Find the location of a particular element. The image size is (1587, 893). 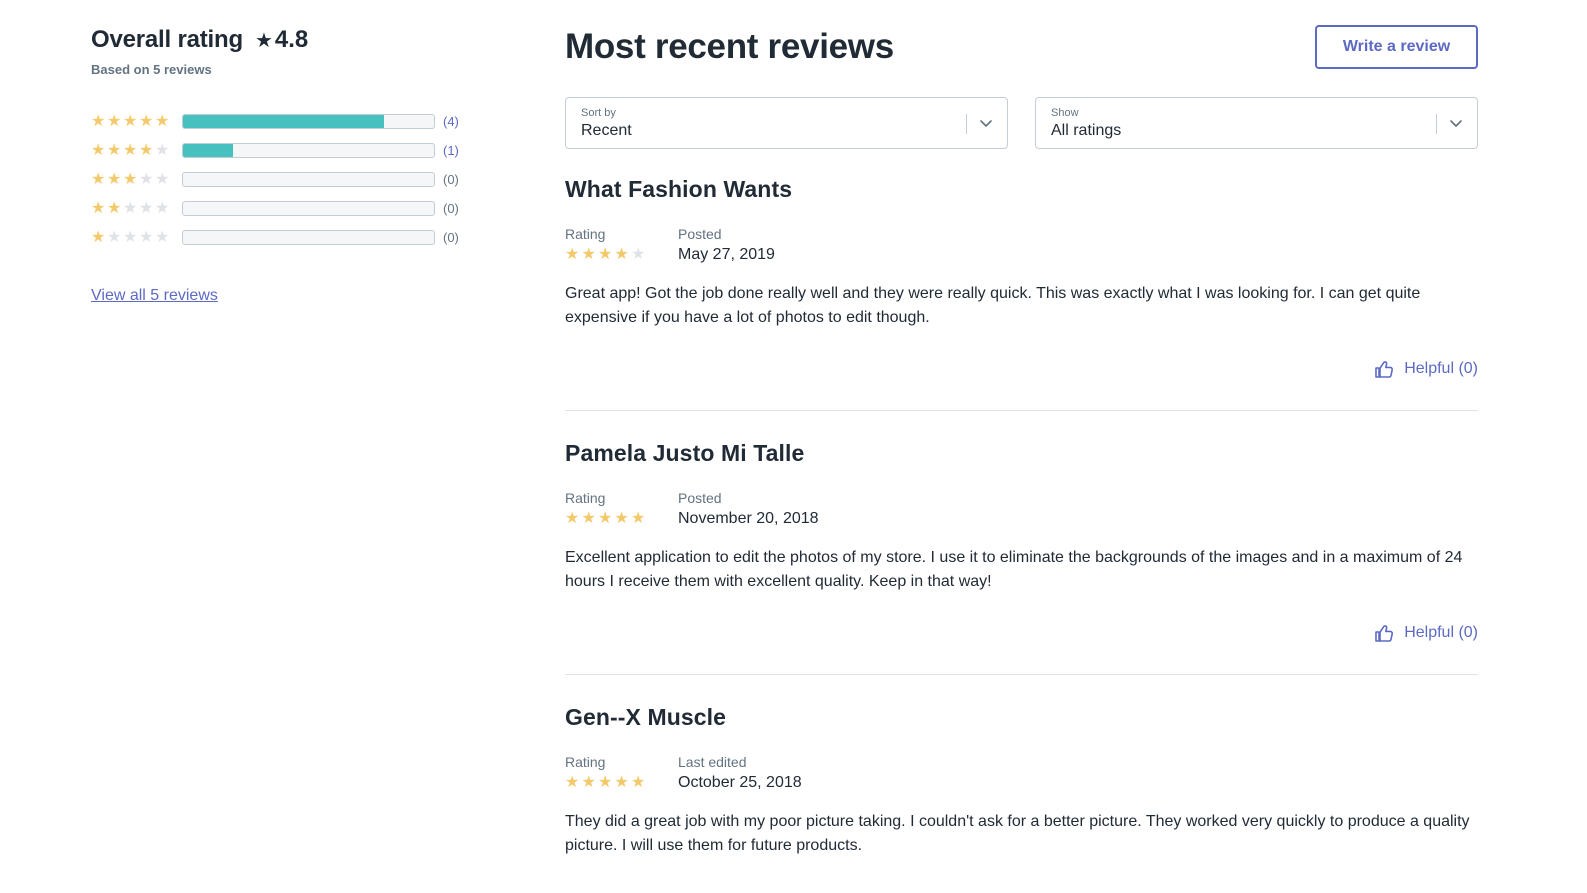

review-meta: Rating ★ ★ ★ ★ ★ Posted November 20, 2018 is located at coordinates (1021, 509).